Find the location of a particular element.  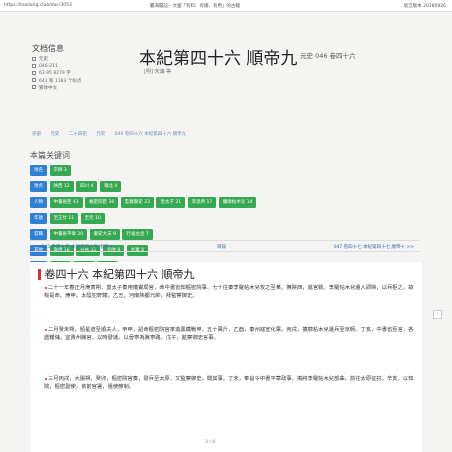

keyword-tag: 監察御史 23 is located at coordinates (137, 202).